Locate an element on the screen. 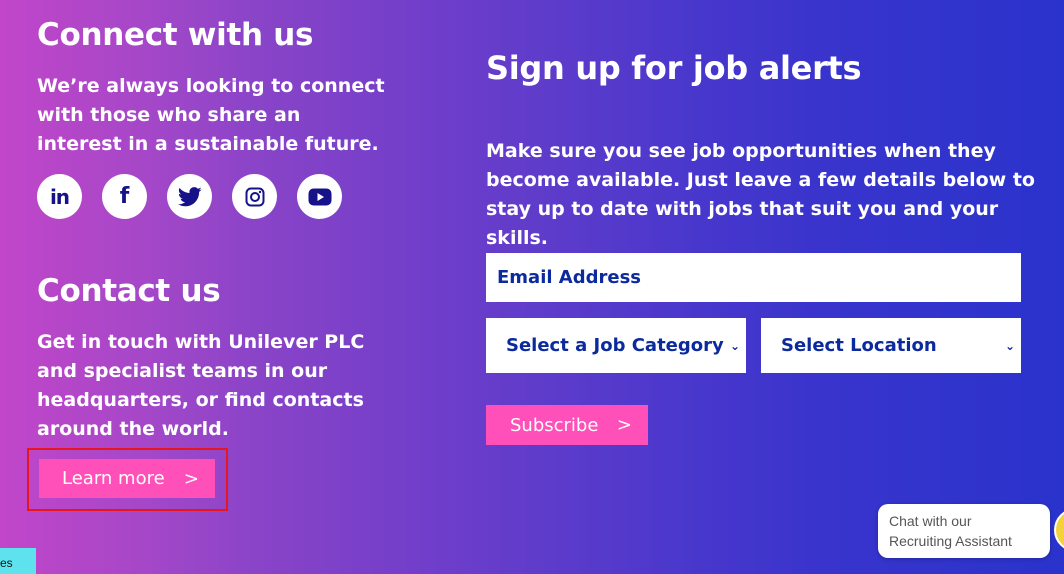 This screenshot has width=1064, height=574. location-select: Select Location ⌄ is located at coordinates (891, 345).